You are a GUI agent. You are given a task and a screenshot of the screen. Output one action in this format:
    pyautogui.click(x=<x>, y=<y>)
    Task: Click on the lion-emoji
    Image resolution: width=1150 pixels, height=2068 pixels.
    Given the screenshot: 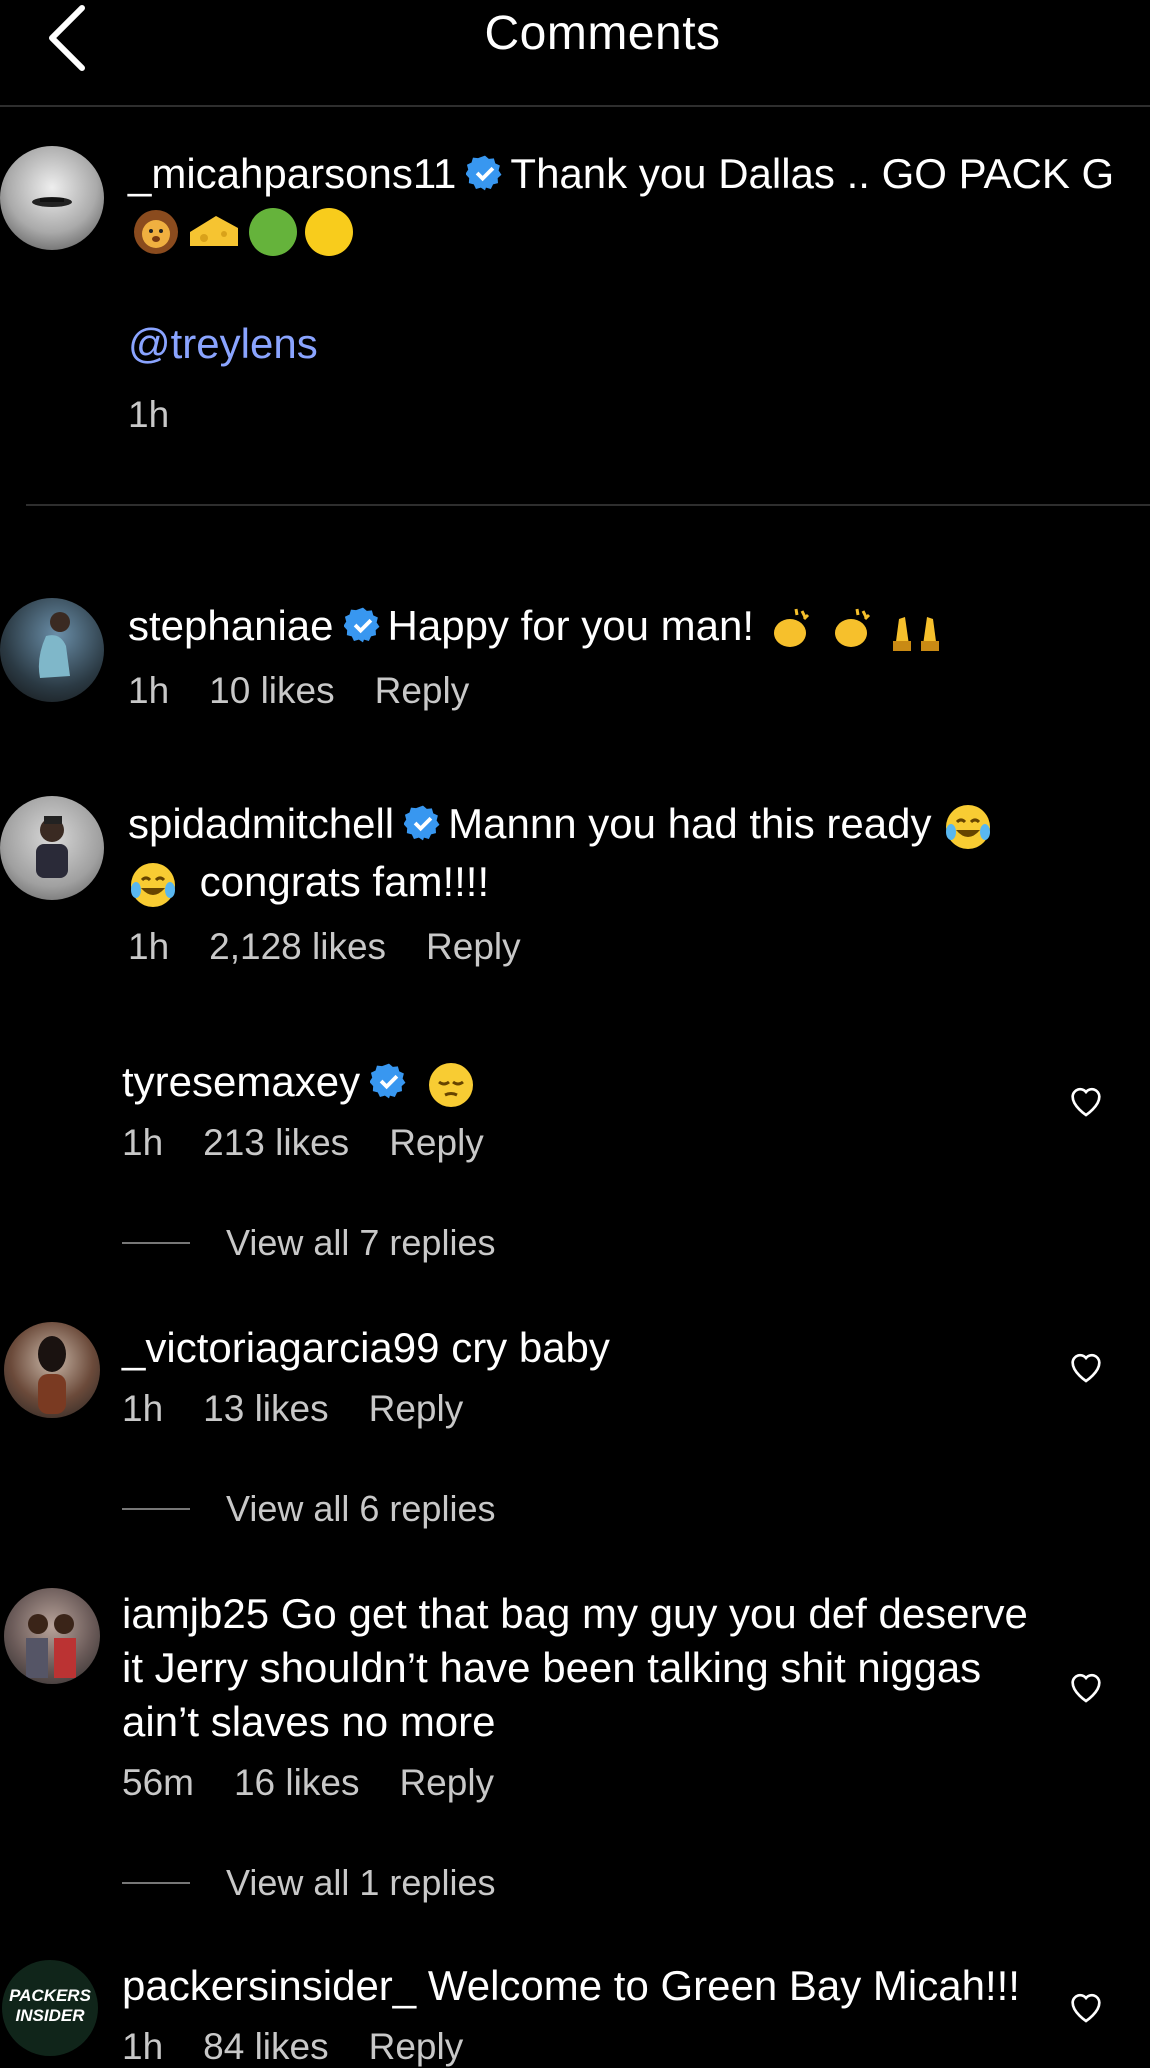 What is the action you would take?
    pyautogui.click(x=156, y=232)
    